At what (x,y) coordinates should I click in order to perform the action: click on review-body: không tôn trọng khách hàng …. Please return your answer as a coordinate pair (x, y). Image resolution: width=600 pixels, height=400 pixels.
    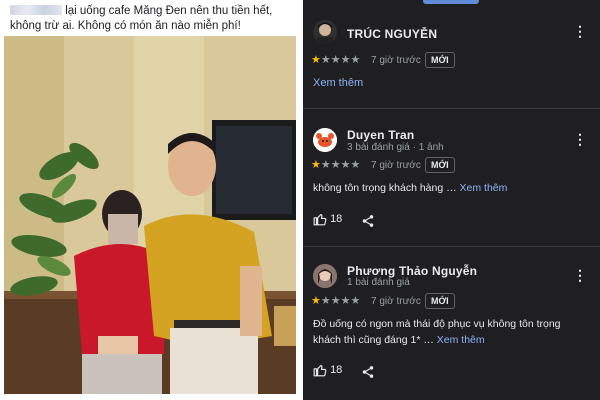
    Looking at the image, I should click on (385, 188).